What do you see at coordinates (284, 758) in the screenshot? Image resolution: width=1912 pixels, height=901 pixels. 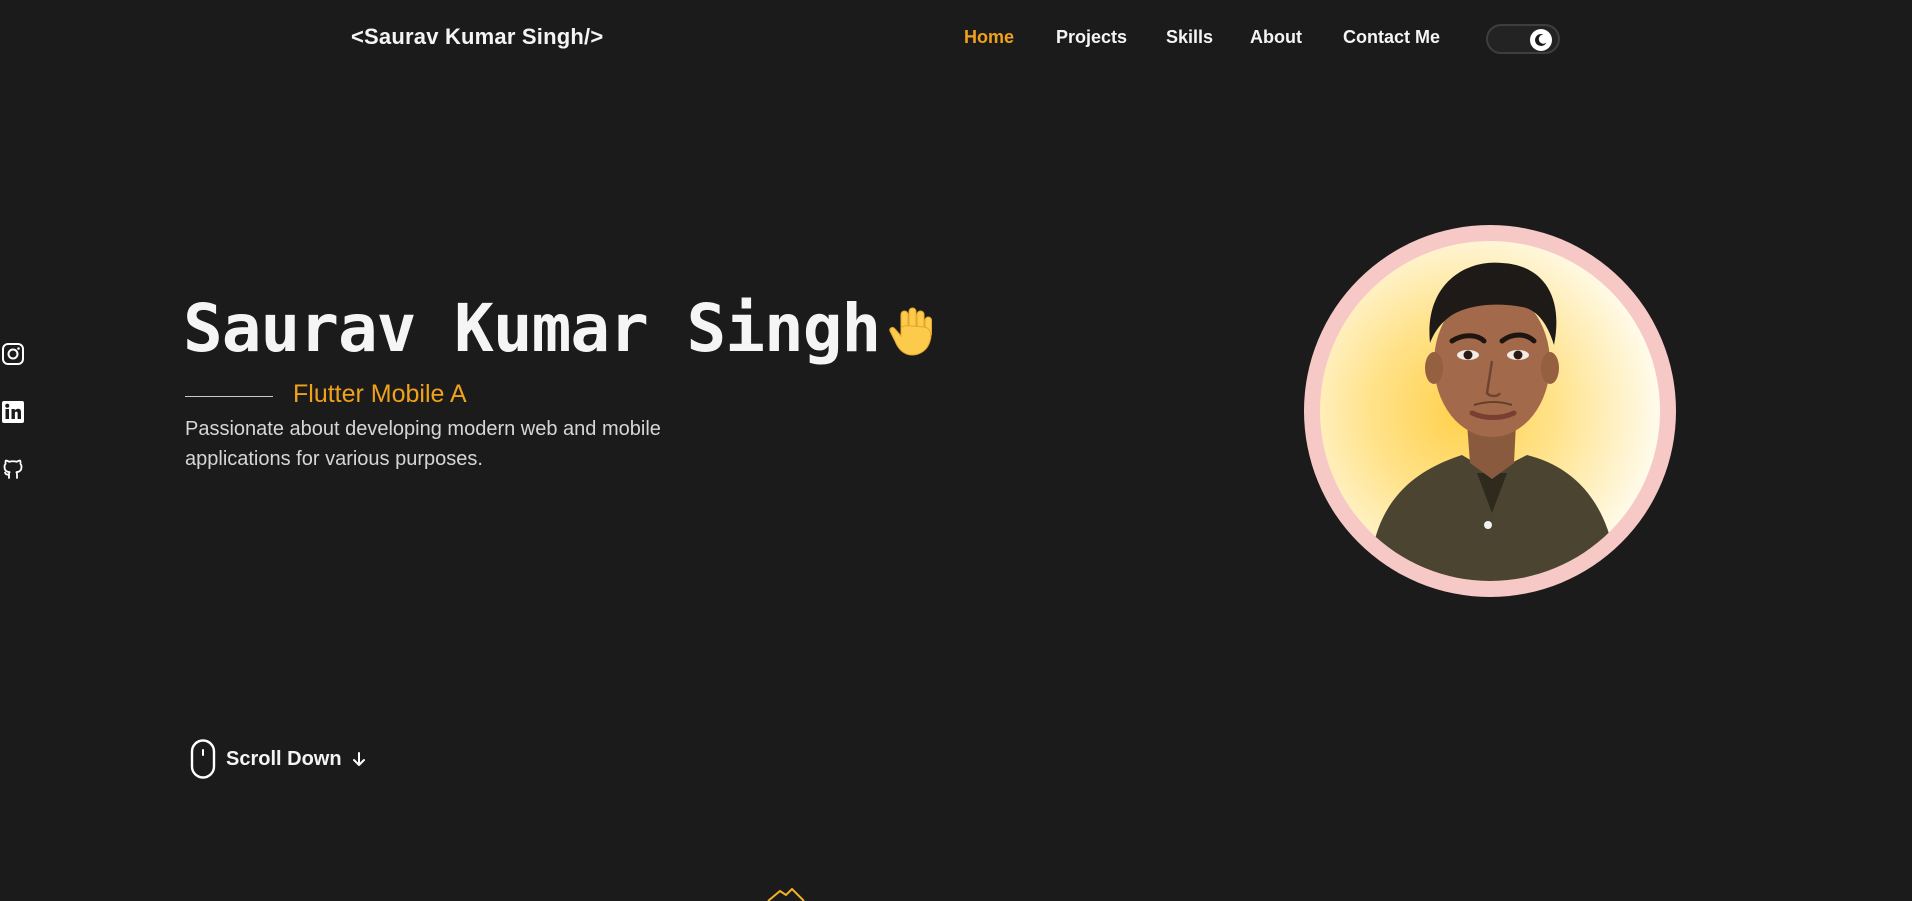 I see `scroll-down-label: Scroll Down` at bounding box center [284, 758].